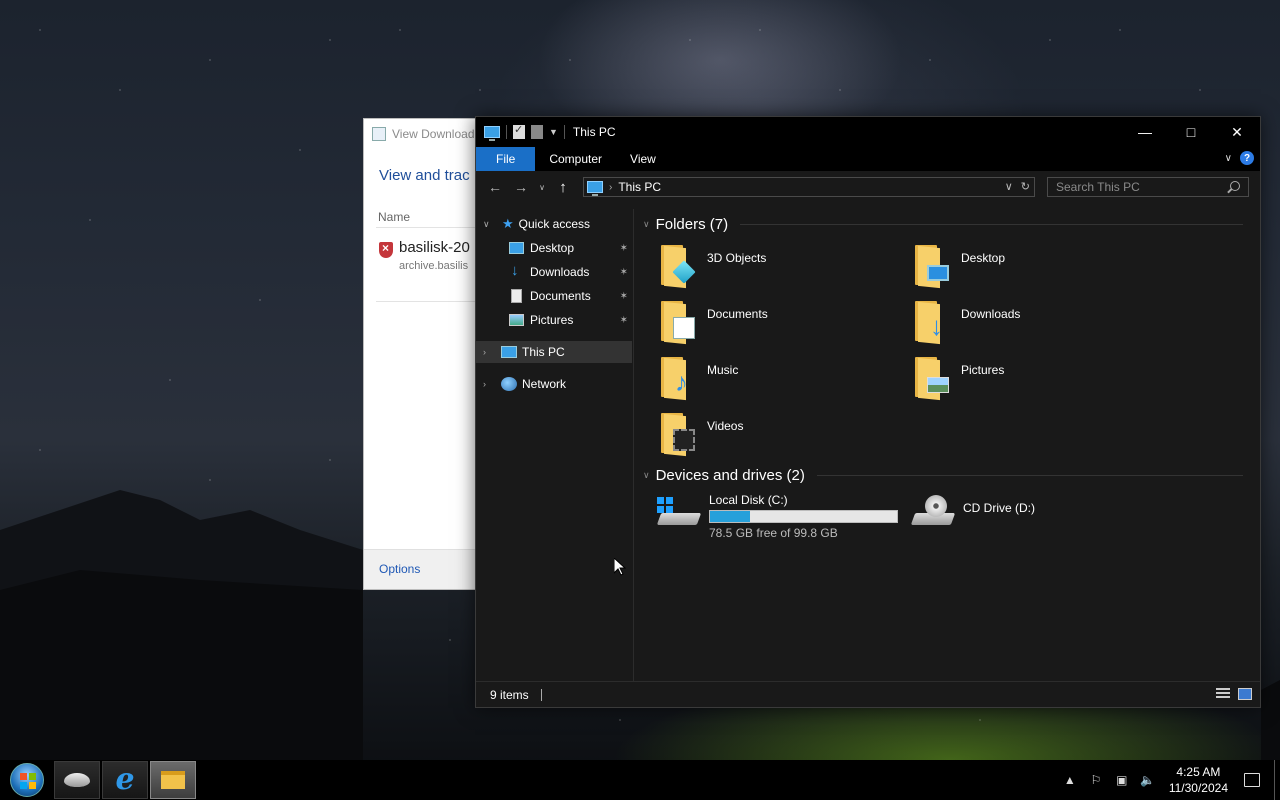  What do you see at coordinates (509, 352) in the screenshot?
I see `this-pc-icon` at bounding box center [509, 352].